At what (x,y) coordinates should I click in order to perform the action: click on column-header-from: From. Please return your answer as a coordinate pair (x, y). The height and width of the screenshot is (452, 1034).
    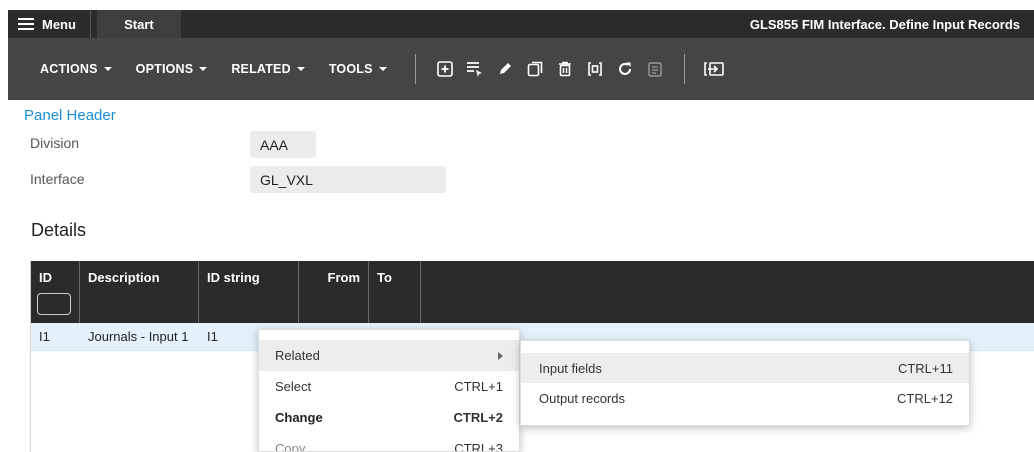
    Looking at the image, I should click on (334, 292).